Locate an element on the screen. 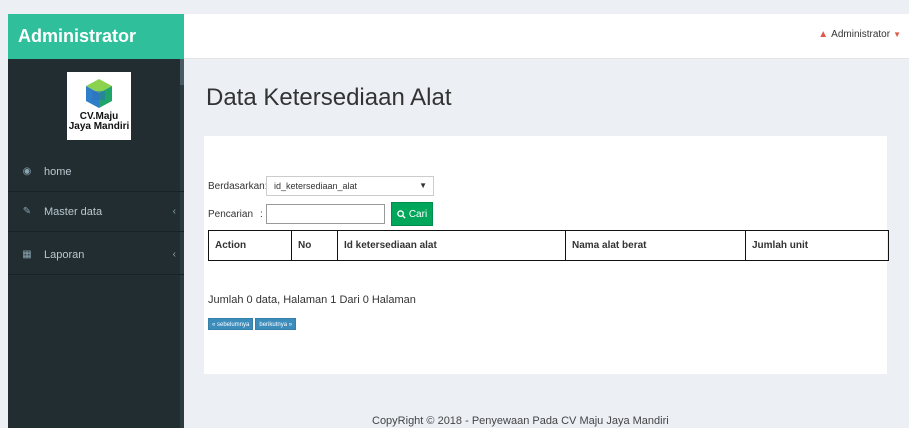  column-header-no: No is located at coordinates (314, 245).